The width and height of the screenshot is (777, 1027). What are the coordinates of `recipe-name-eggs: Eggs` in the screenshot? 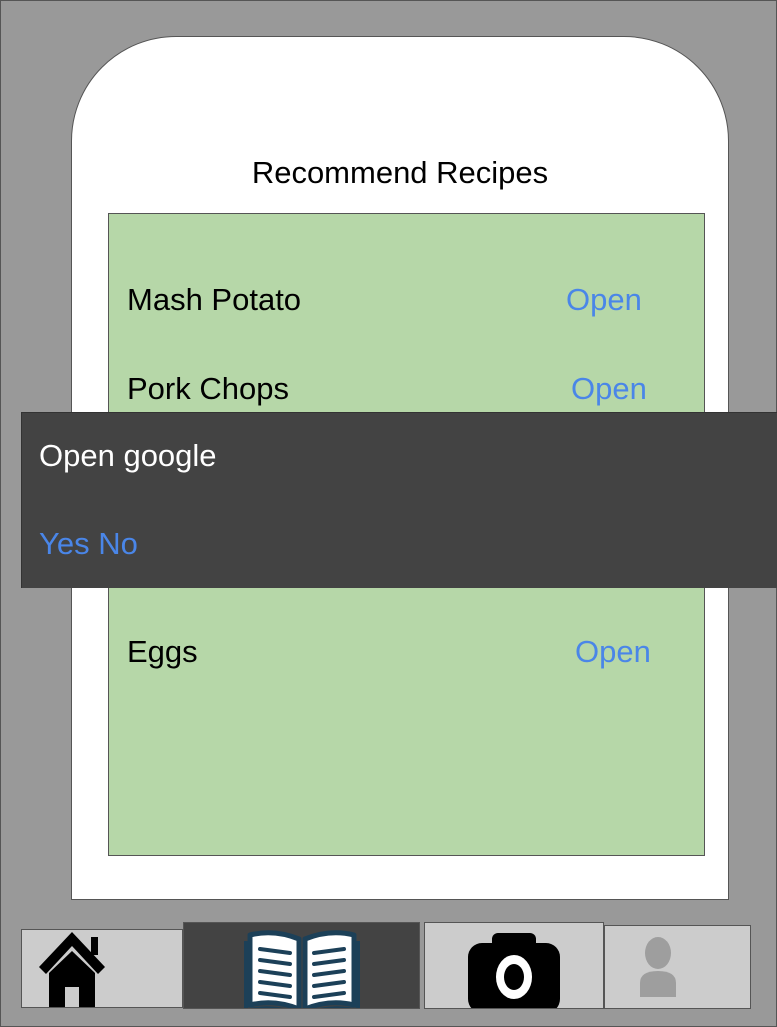 It's located at (162, 651).